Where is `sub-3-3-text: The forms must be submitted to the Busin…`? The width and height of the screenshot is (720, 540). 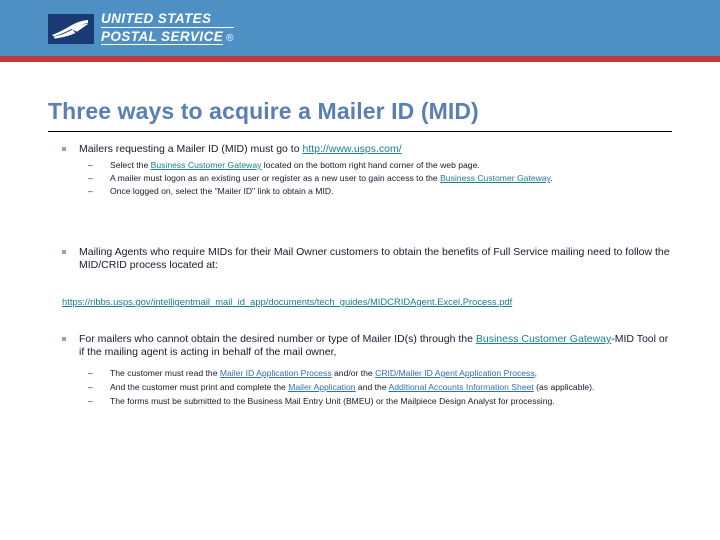
sub-3-3-text: The forms must be submitted to the Busin… is located at coordinates (332, 401).